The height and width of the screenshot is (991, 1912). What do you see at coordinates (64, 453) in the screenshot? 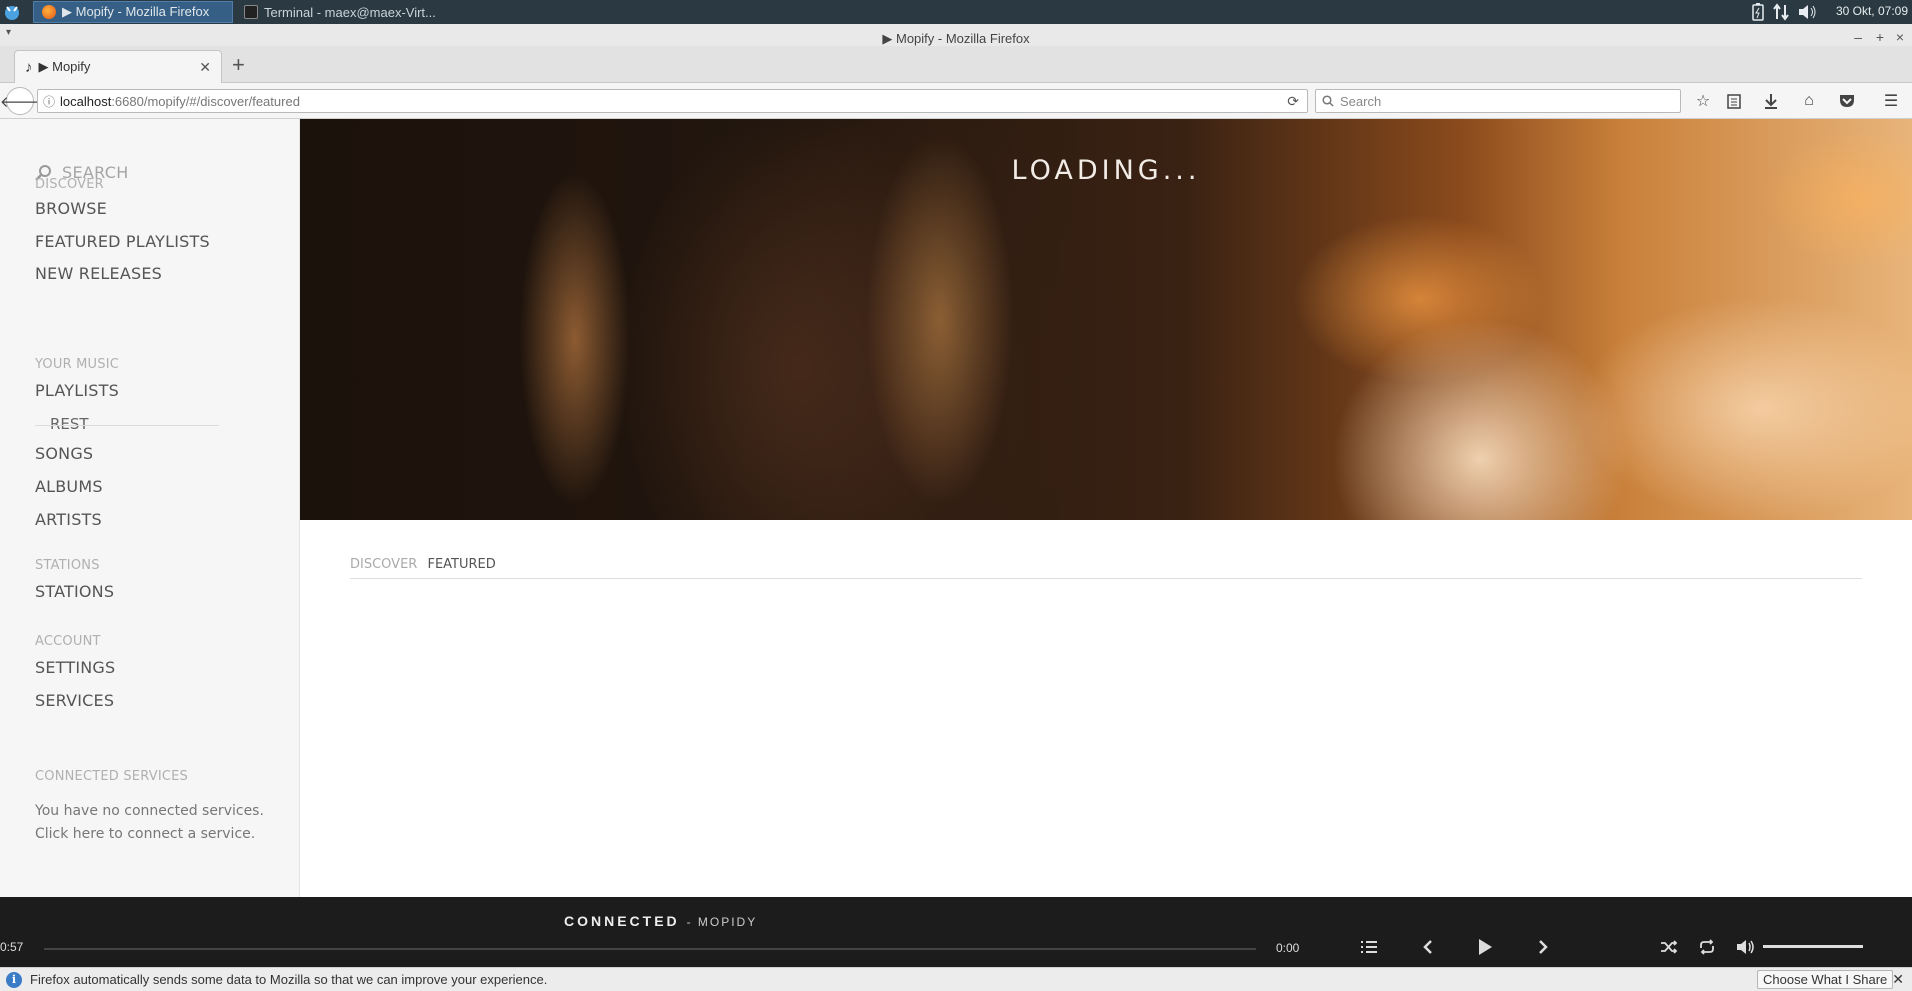
I see `sidebar-item-songs: SONGS` at bounding box center [64, 453].